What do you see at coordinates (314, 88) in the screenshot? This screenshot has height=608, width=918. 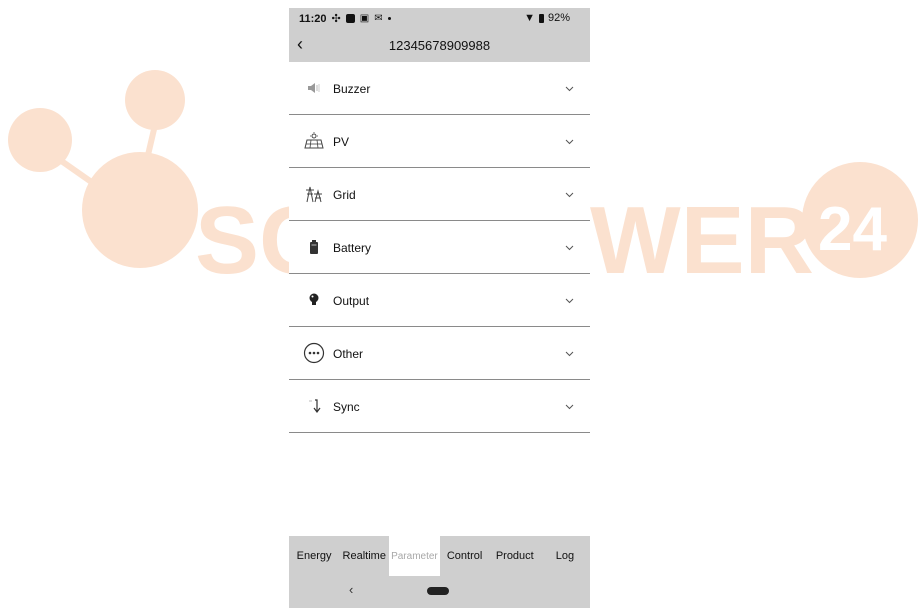 I see `speaker-icon` at bounding box center [314, 88].